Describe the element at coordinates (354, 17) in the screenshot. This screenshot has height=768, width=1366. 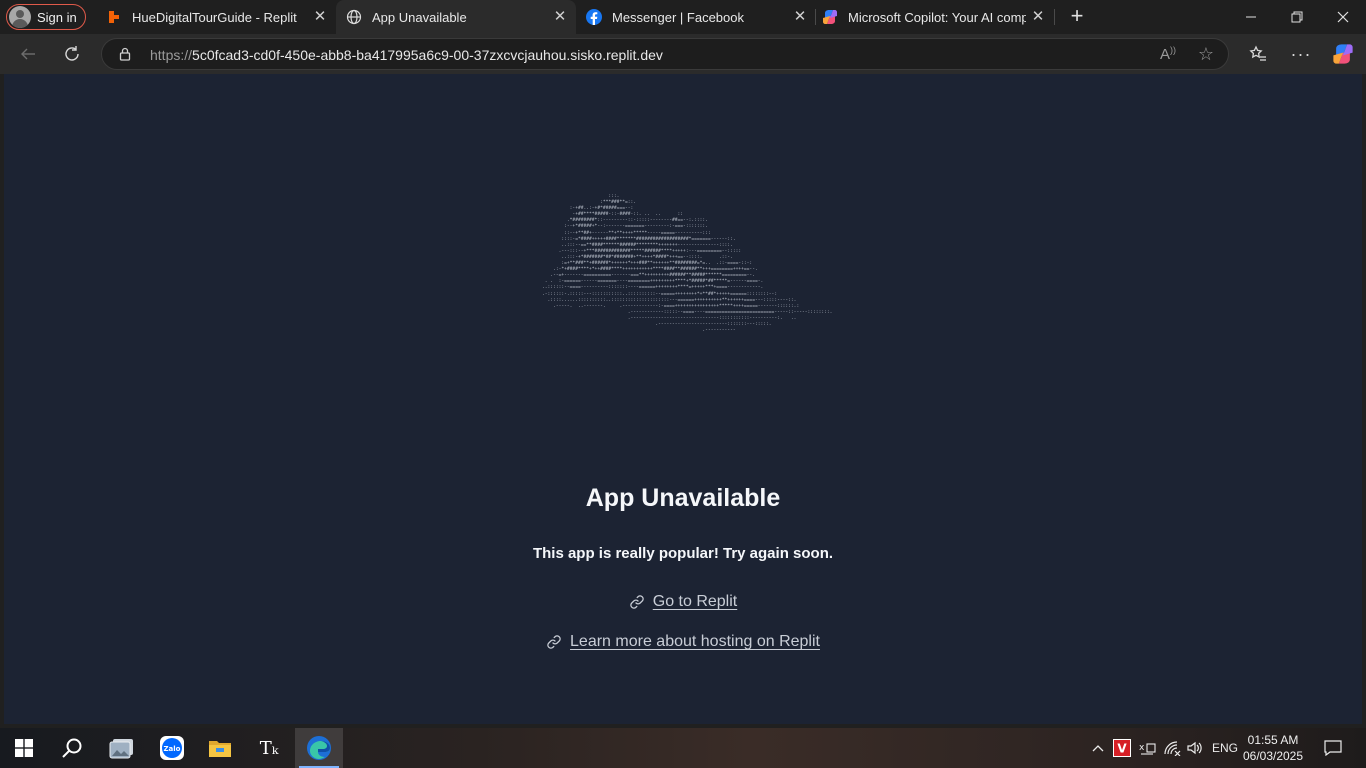
I see `globe-icon` at that location.